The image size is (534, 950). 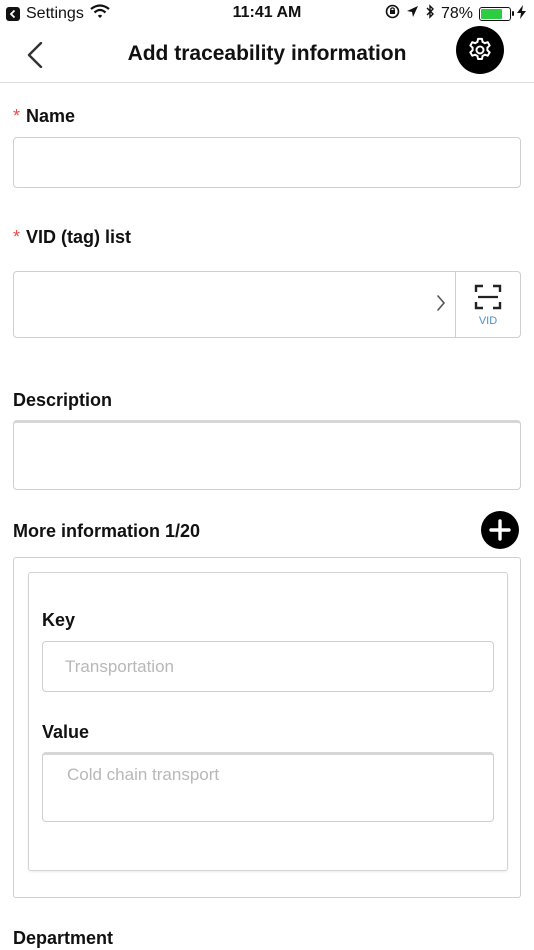 What do you see at coordinates (488, 296) in the screenshot?
I see `scan-icon` at bounding box center [488, 296].